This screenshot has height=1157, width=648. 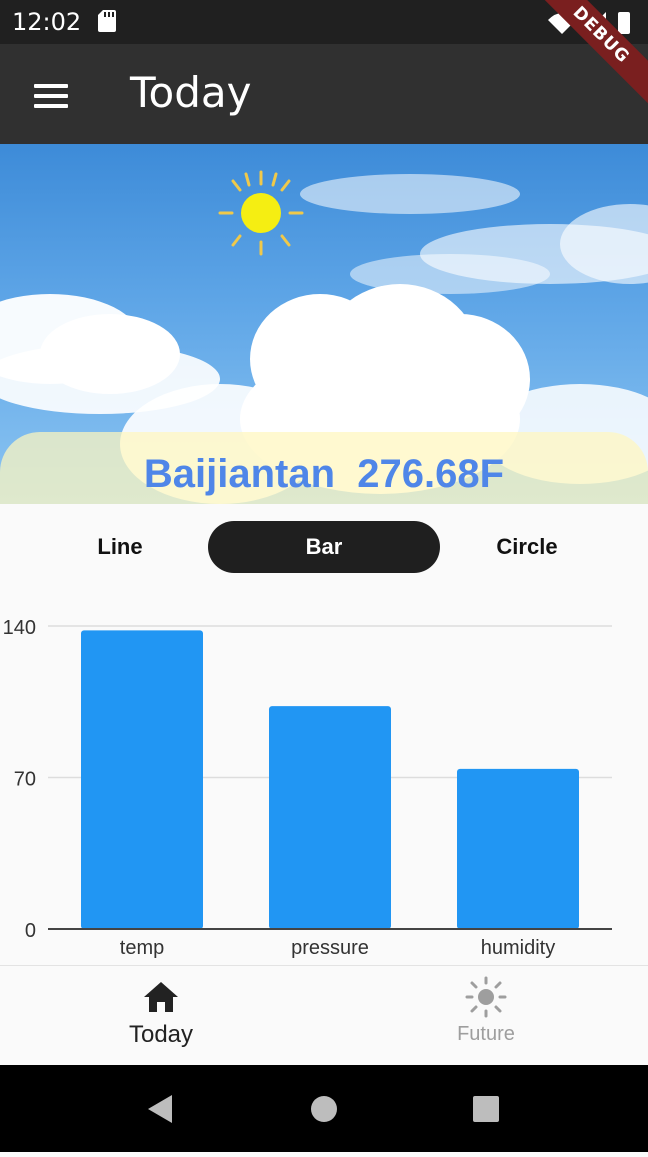 What do you see at coordinates (330, 948) in the screenshot?
I see `x-tick-label: pressure` at bounding box center [330, 948].